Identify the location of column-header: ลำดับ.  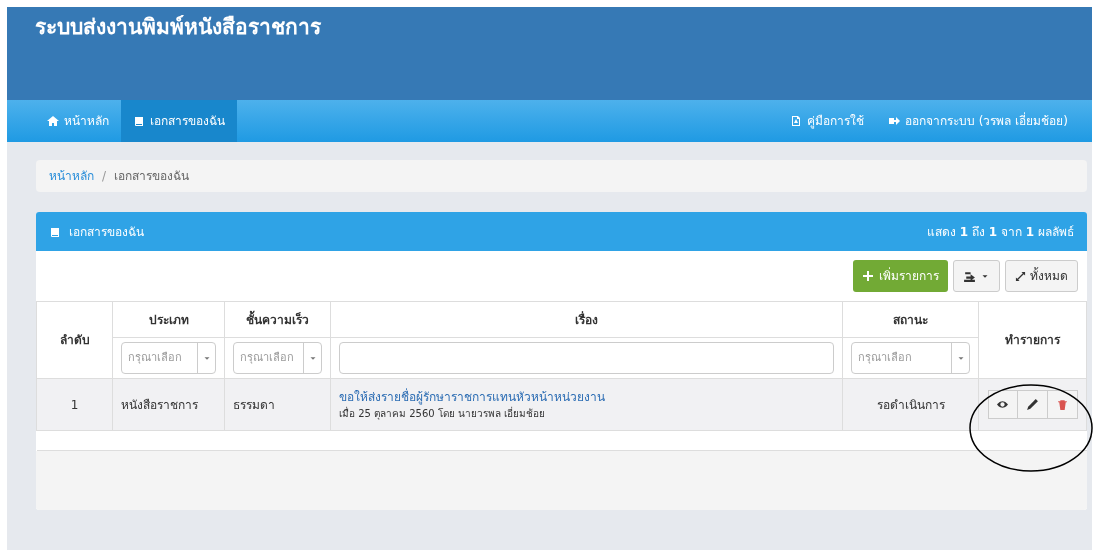
(74, 340).